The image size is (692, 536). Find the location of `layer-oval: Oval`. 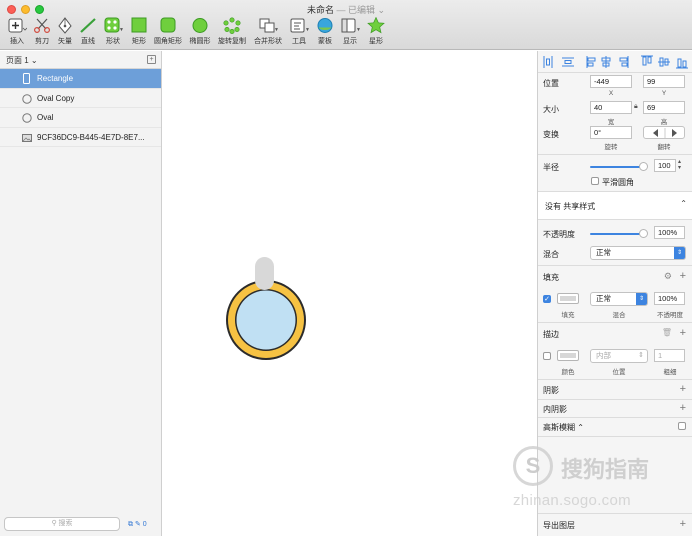

layer-oval: Oval is located at coordinates (80, 118).